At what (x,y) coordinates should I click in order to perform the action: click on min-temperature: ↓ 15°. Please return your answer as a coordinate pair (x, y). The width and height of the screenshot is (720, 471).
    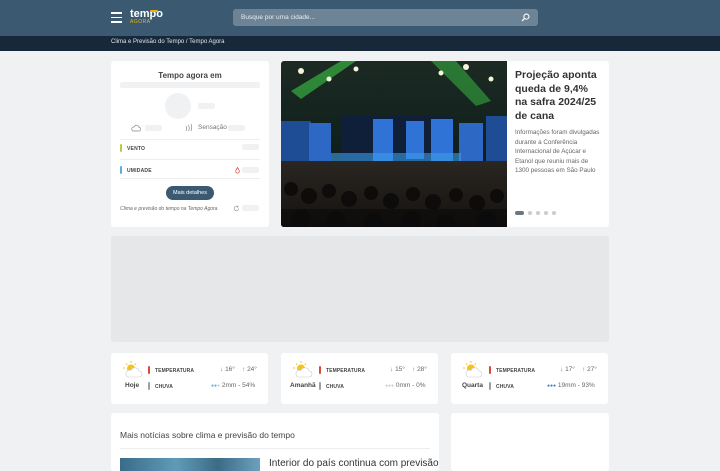
    Looking at the image, I should click on (397, 369).